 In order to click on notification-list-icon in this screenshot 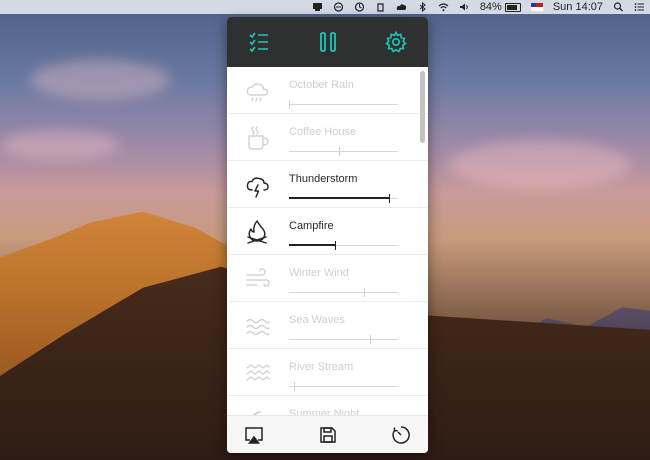, I will do `click(639, 7)`.